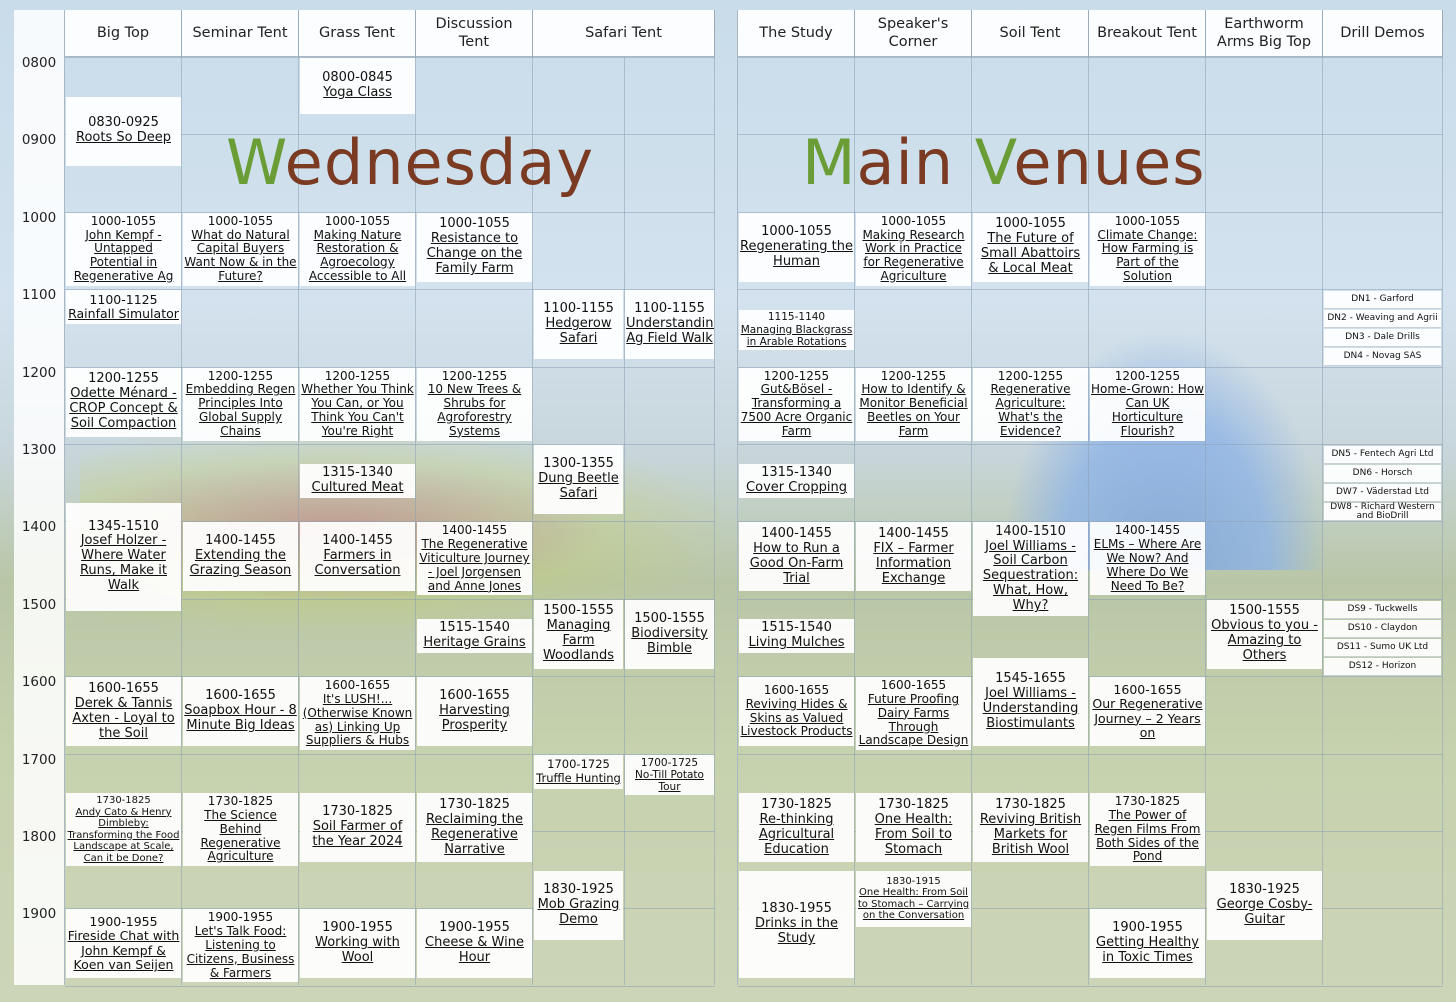 This screenshot has width=1456, height=1002. Describe the element at coordinates (357, 944) in the screenshot. I see `event-card: 1900-1955 Working with Wool` at that location.